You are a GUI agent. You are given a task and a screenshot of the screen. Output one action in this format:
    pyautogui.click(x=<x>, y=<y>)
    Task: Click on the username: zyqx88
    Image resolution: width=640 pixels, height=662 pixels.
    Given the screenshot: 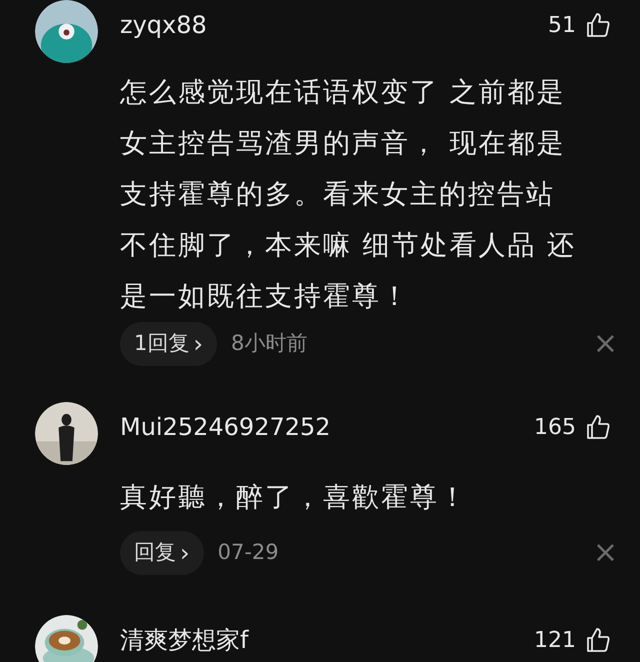 What is the action you would take?
    pyautogui.click(x=163, y=25)
    